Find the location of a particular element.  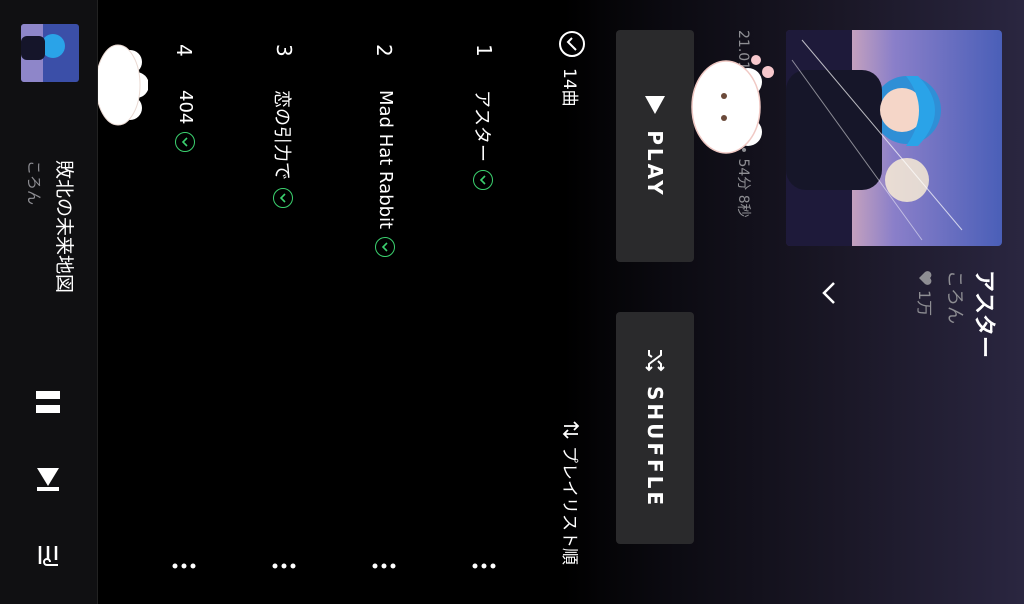

track-title: 404 is located at coordinates (185, 121).